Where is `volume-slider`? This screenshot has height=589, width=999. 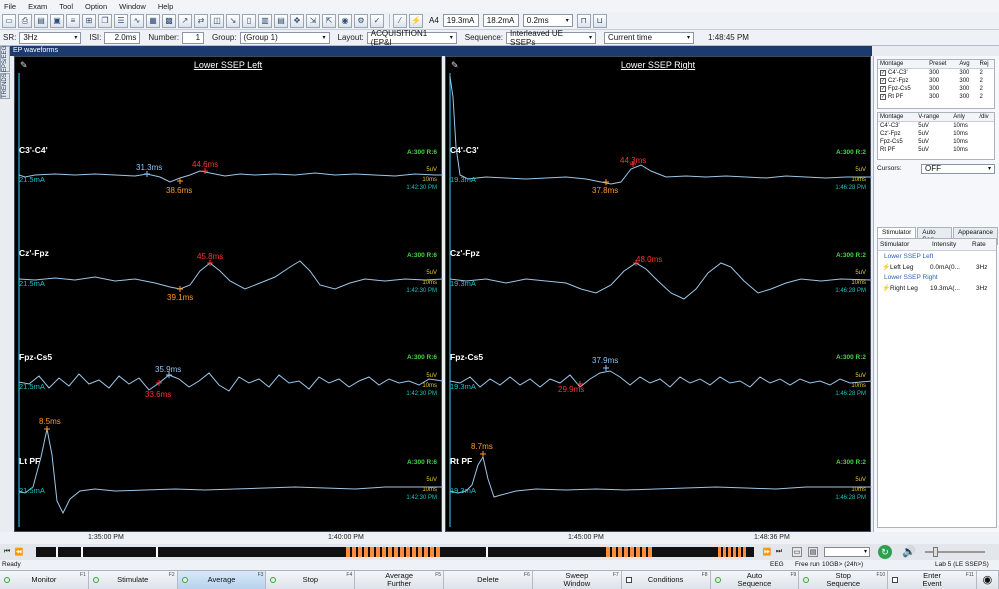 volume-slider is located at coordinates (955, 552).